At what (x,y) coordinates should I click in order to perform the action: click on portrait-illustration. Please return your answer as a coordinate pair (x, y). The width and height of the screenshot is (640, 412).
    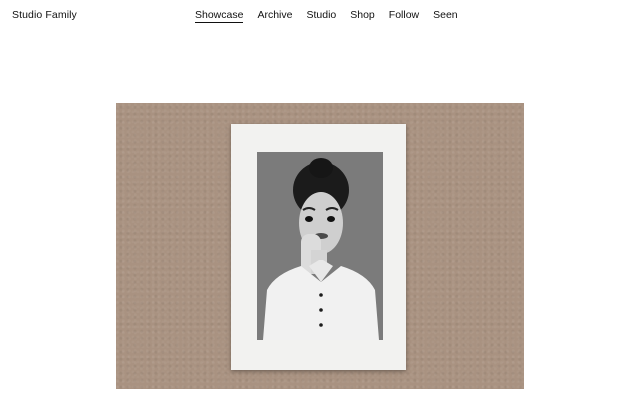
    Looking at the image, I should click on (320, 246).